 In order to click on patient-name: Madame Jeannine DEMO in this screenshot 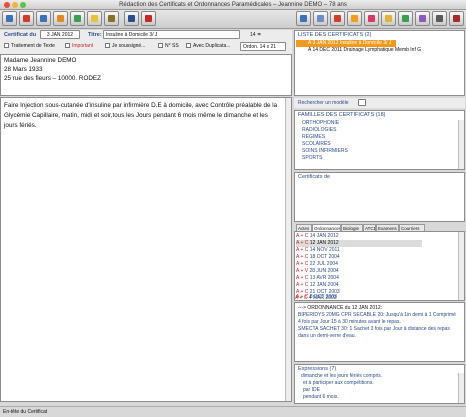, I will do `click(40, 60)`.